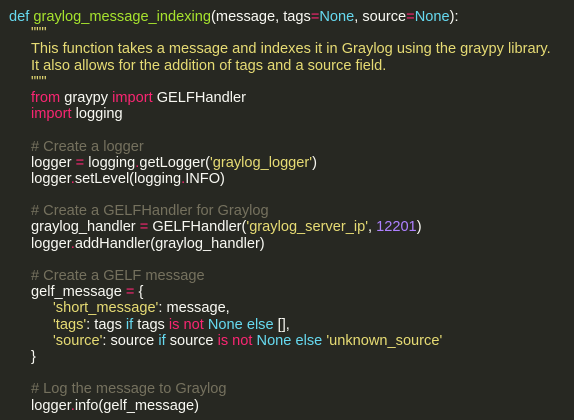 Image resolution: width=574 pixels, height=420 pixels. What do you see at coordinates (280, 114) in the screenshot?
I see `code-line: import logging` at bounding box center [280, 114].